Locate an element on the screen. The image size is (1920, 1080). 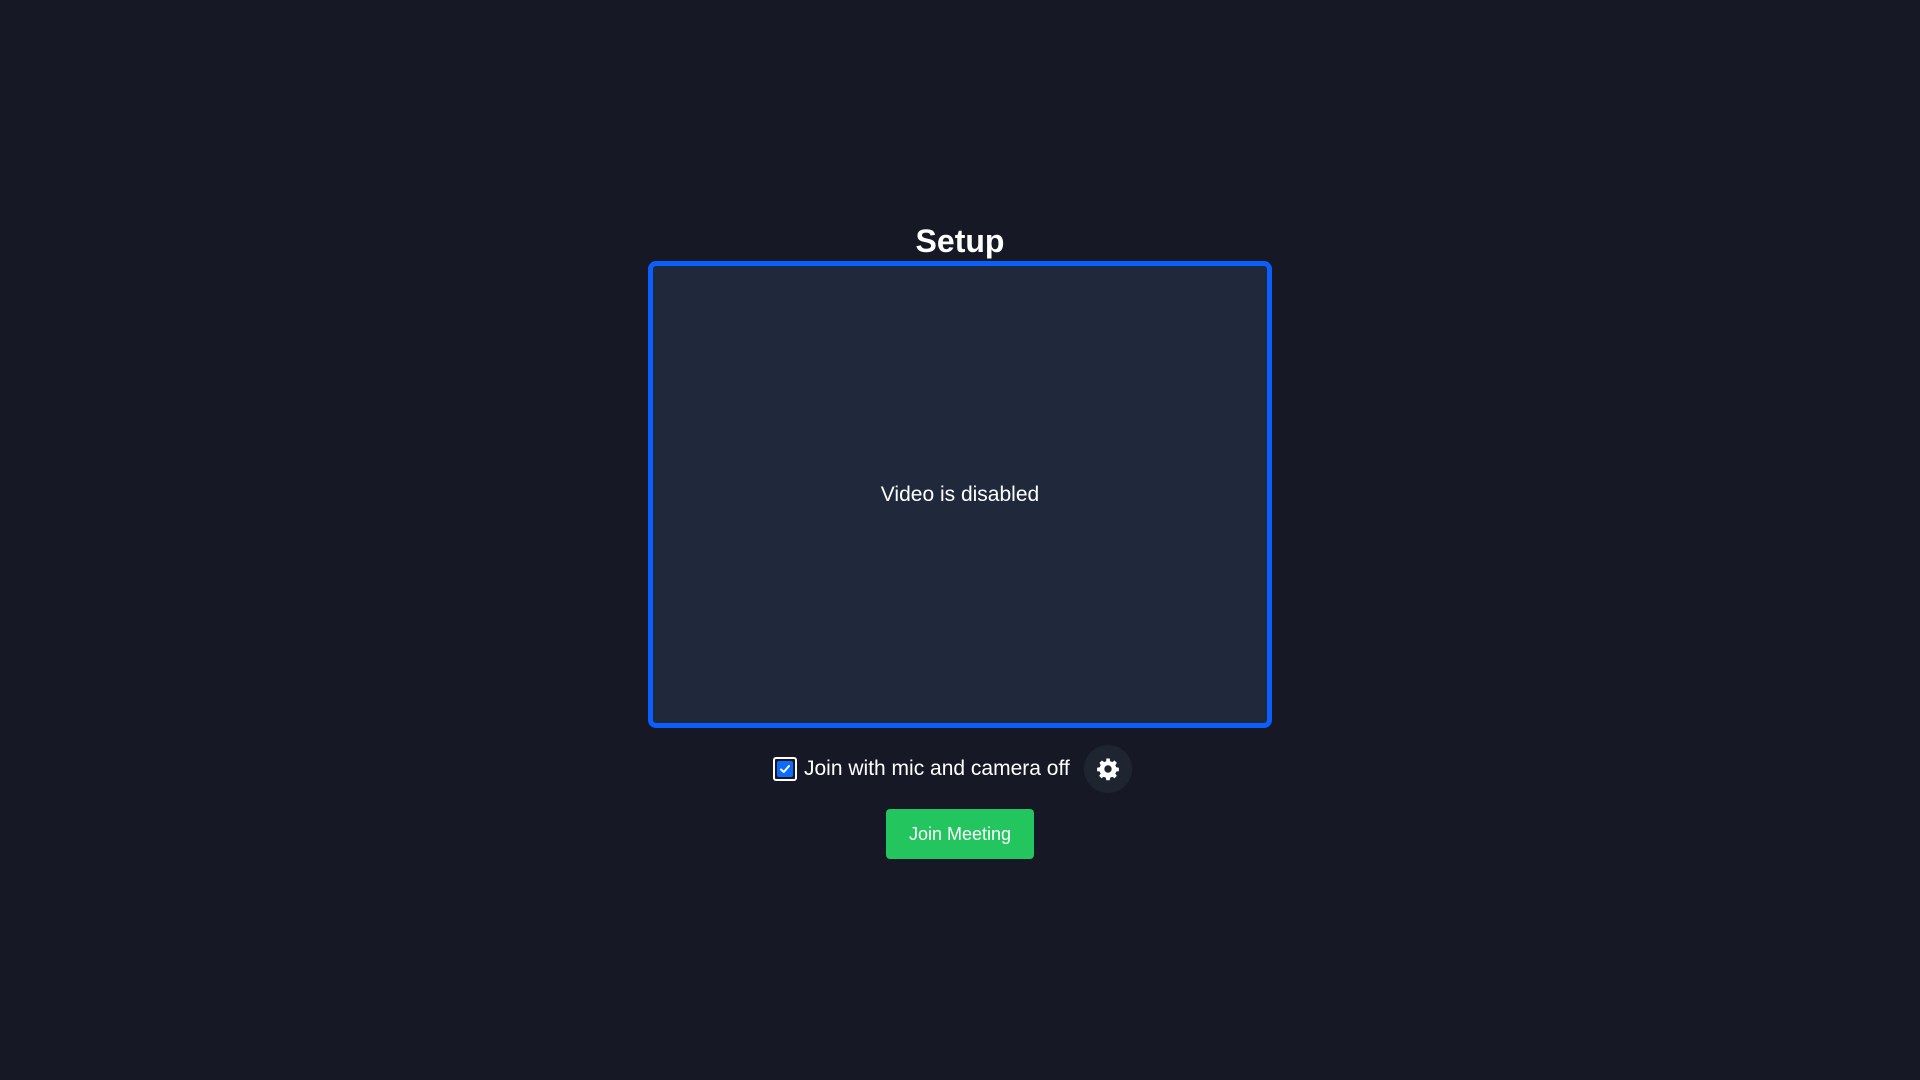
mute-on-join-checkbox is located at coordinates (785, 769).